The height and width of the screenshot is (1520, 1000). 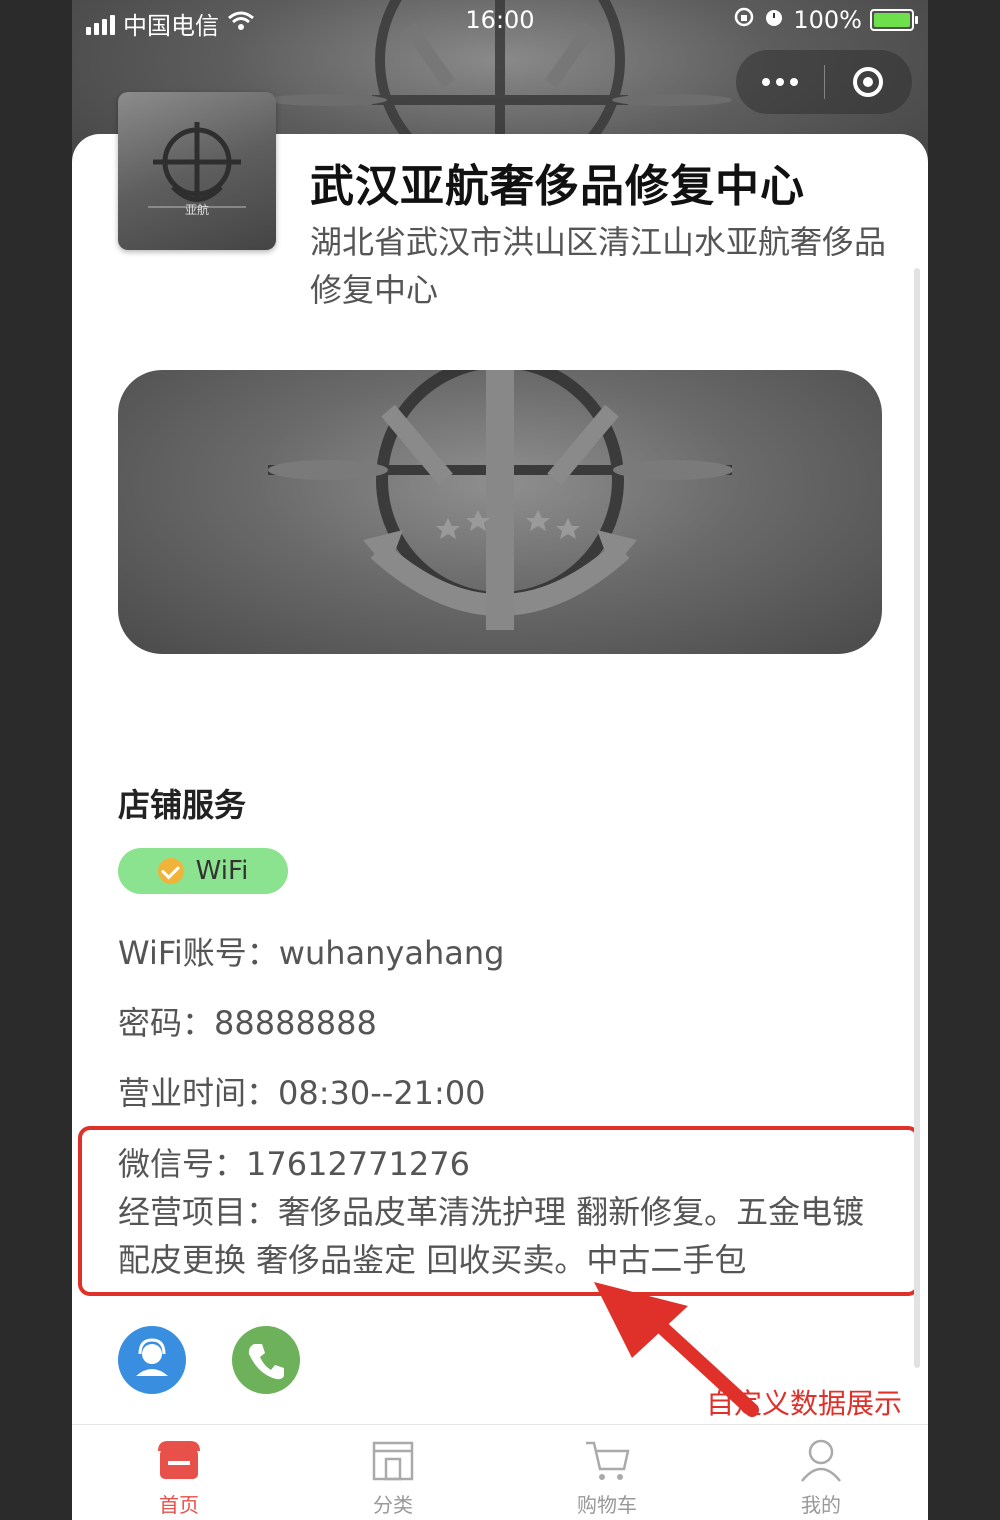 I want to click on tab-category: 分类, so click(x=393, y=1472).